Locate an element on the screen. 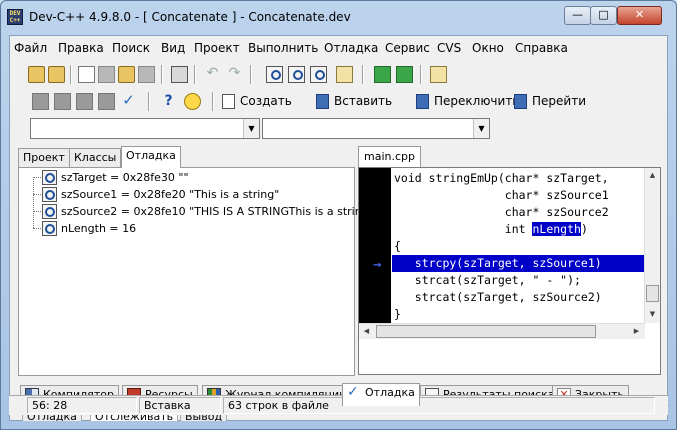  menu-edit: Правка is located at coordinates (81, 48).